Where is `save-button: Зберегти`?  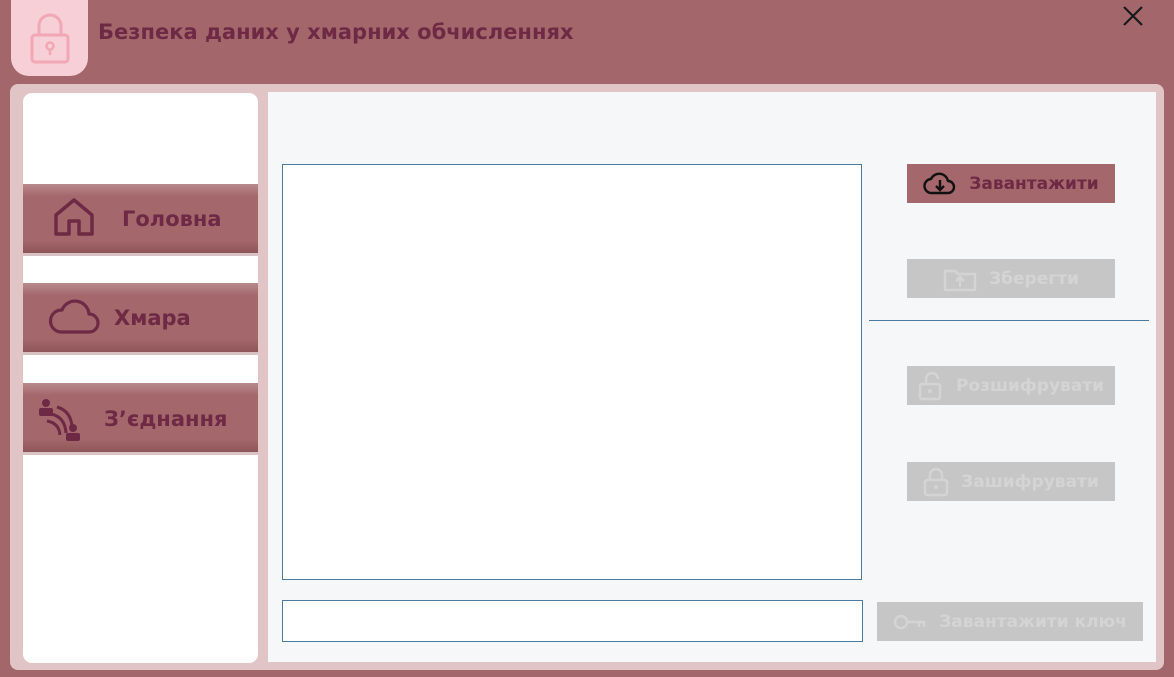
save-button: Зберегти is located at coordinates (1011, 278).